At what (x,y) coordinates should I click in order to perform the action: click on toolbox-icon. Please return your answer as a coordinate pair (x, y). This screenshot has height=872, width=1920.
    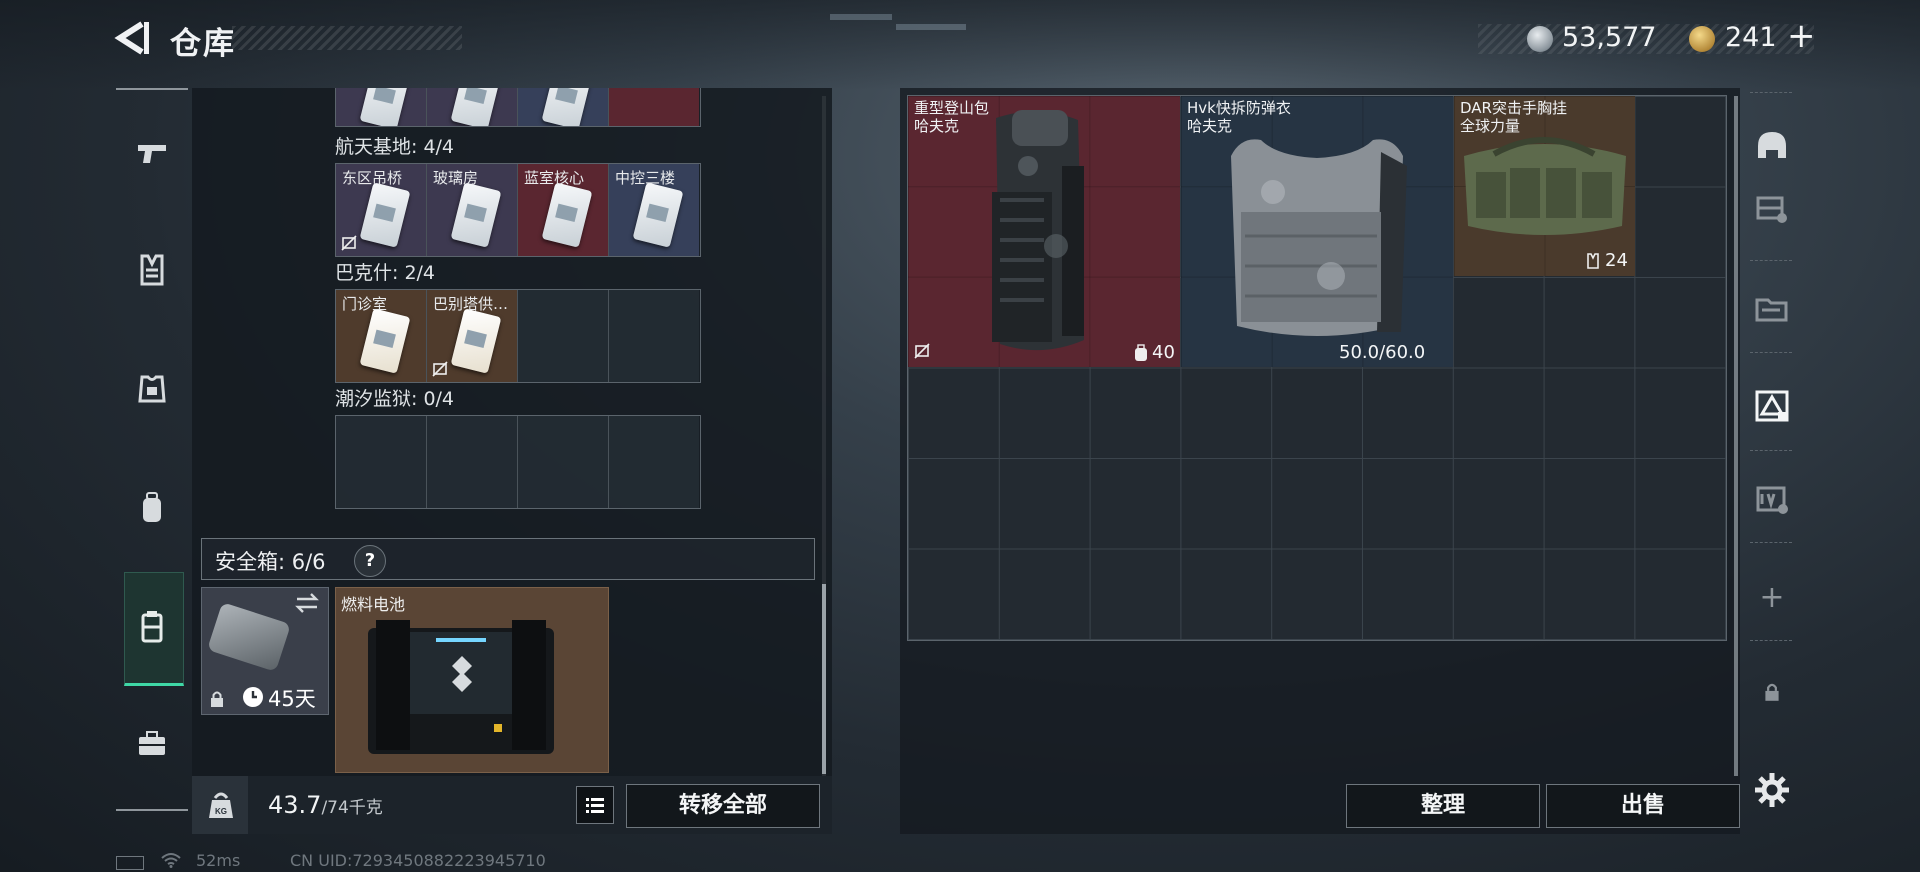
    Looking at the image, I should click on (152, 743).